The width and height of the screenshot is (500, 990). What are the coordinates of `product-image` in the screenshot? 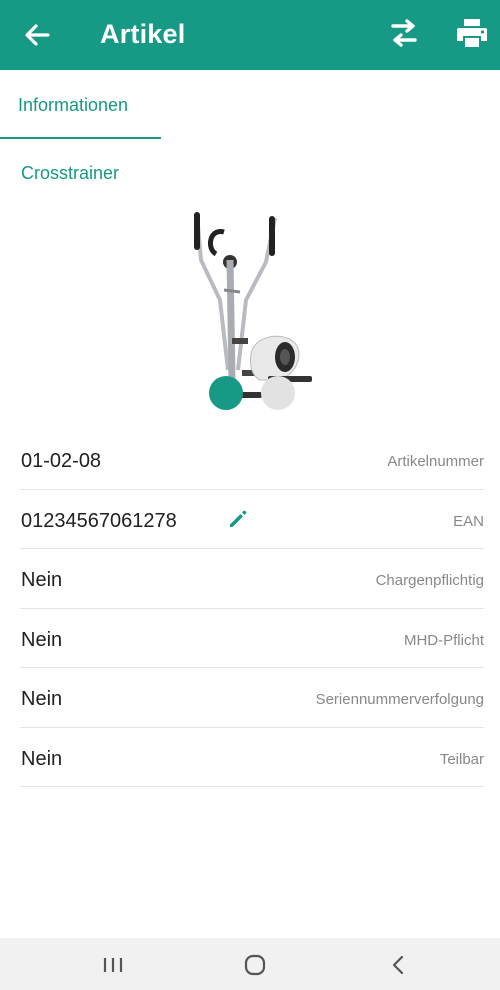 It's located at (255, 307).